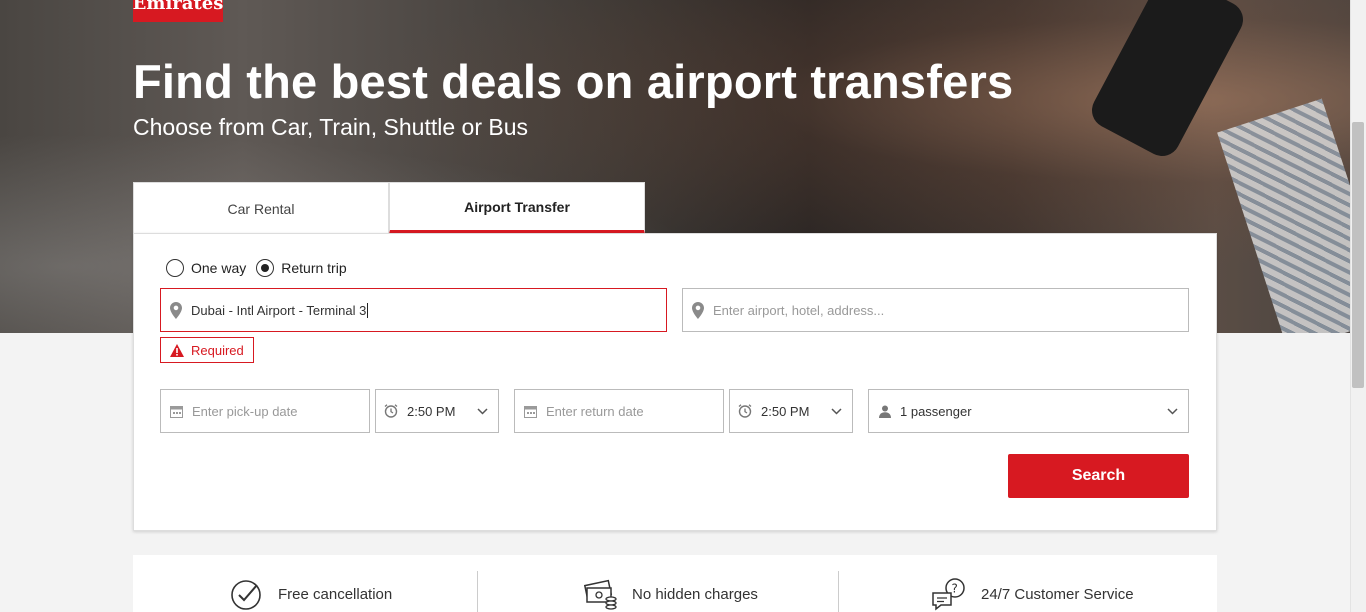 The height and width of the screenshot is (612, 1366). Describe the element at coordinates (247, 594) in the screenshot. I see `check-circle-icon` at that location.